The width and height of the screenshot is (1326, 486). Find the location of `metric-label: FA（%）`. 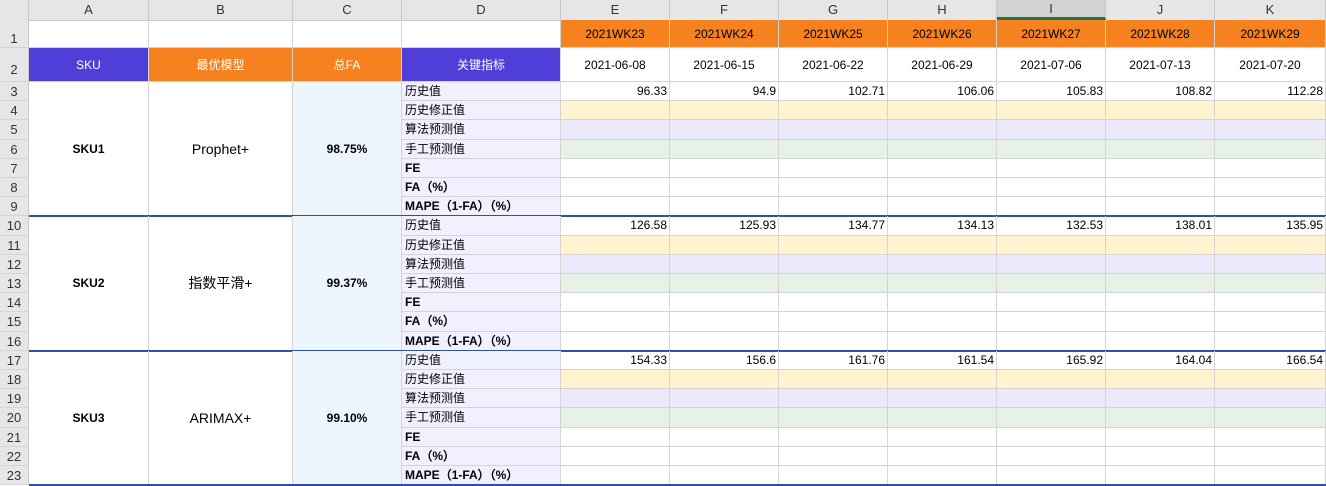

metric-label: FA（%） is located at coordinates (481, 188).